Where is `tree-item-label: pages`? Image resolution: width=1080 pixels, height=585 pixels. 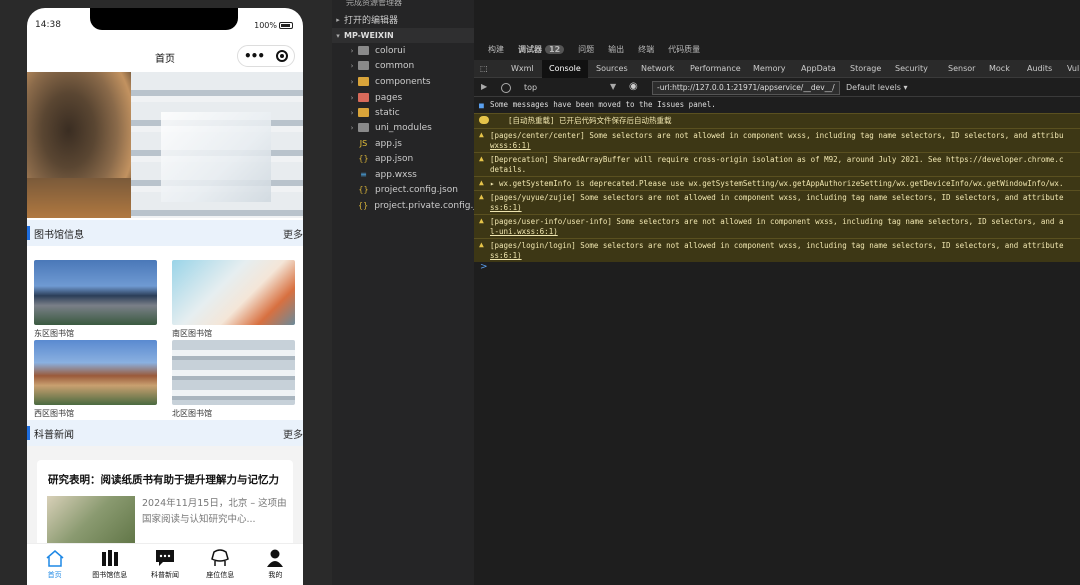
tree-item-label: pages is located at coordinates (389, 97).